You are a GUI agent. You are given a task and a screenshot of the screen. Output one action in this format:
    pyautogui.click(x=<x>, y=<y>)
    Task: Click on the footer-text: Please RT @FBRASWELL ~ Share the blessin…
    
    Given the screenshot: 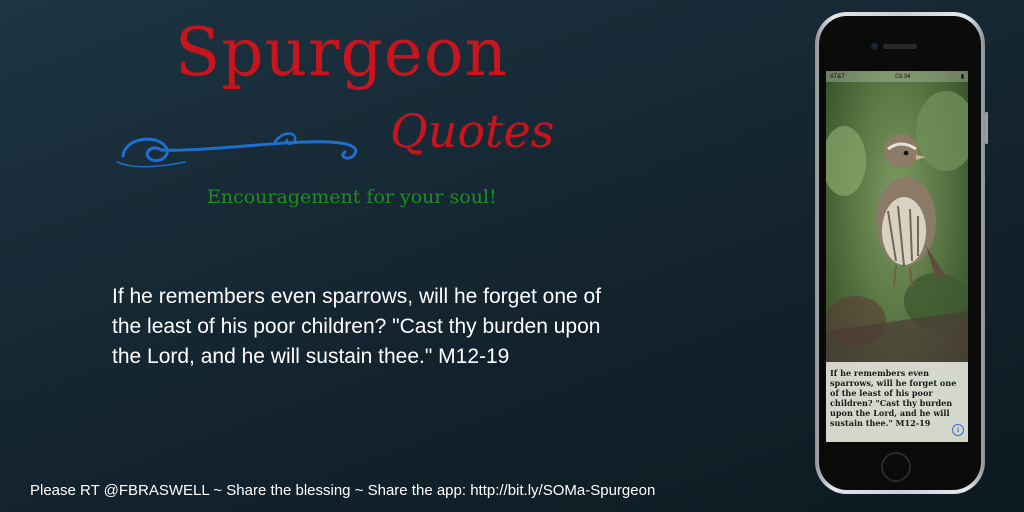 What is the action you would take?
    pyautogui.click(x=343, y=490)
    